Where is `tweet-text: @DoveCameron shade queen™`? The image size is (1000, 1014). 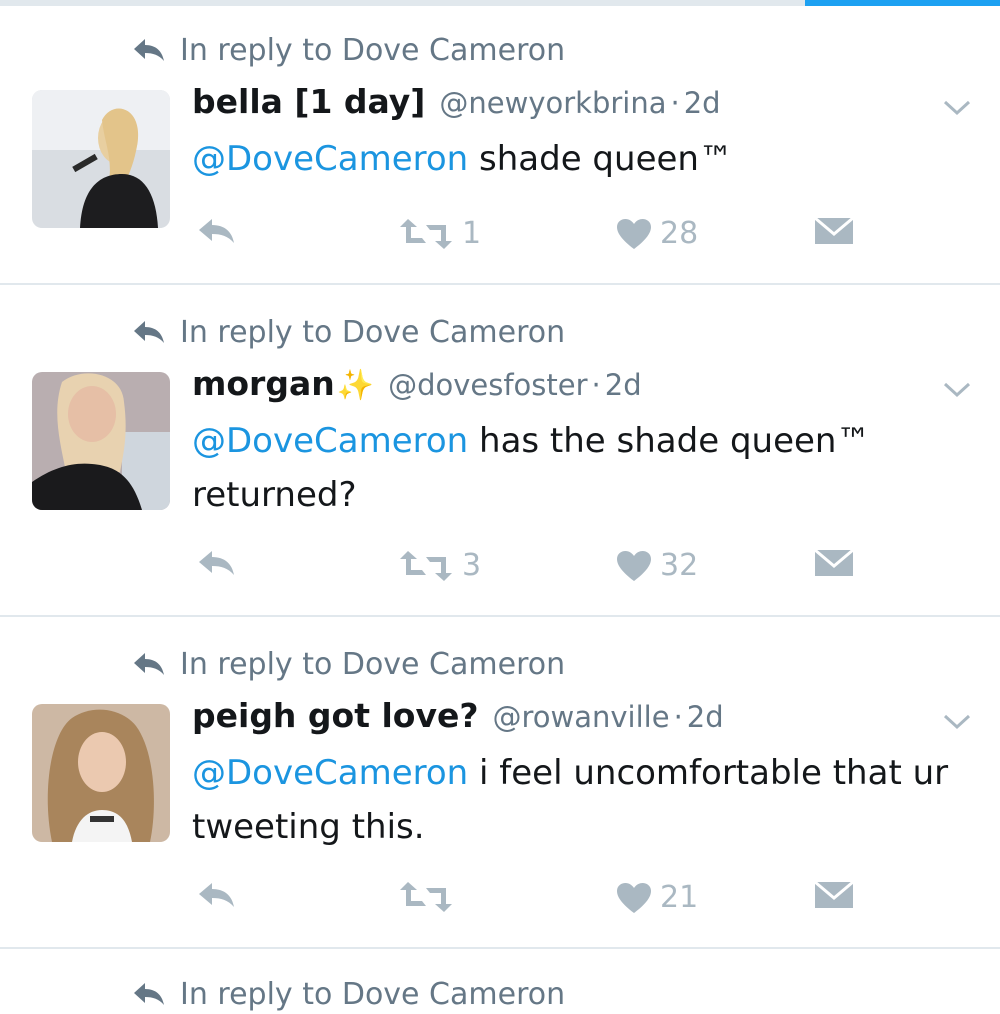
tweet-text: @DoveCameron shade queen™ is located at coordinates (587, 159).